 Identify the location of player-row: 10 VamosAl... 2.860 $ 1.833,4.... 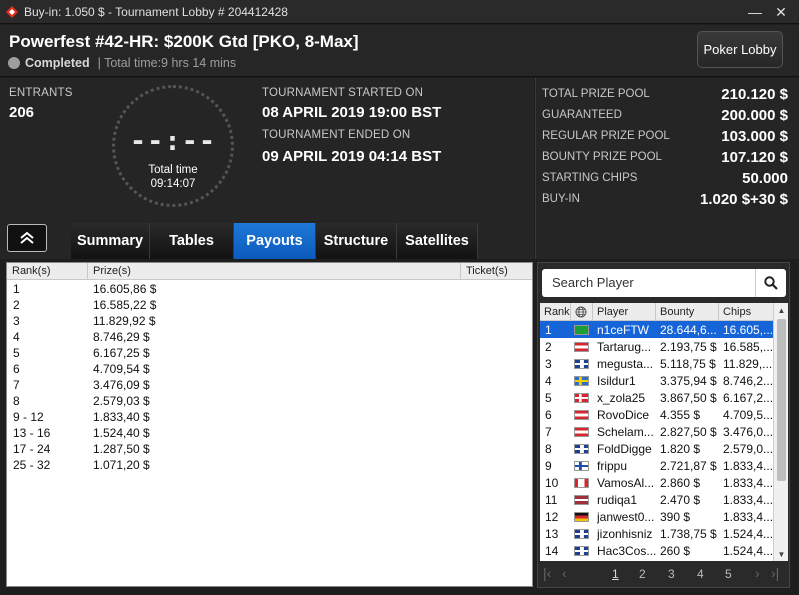
(656, 482).